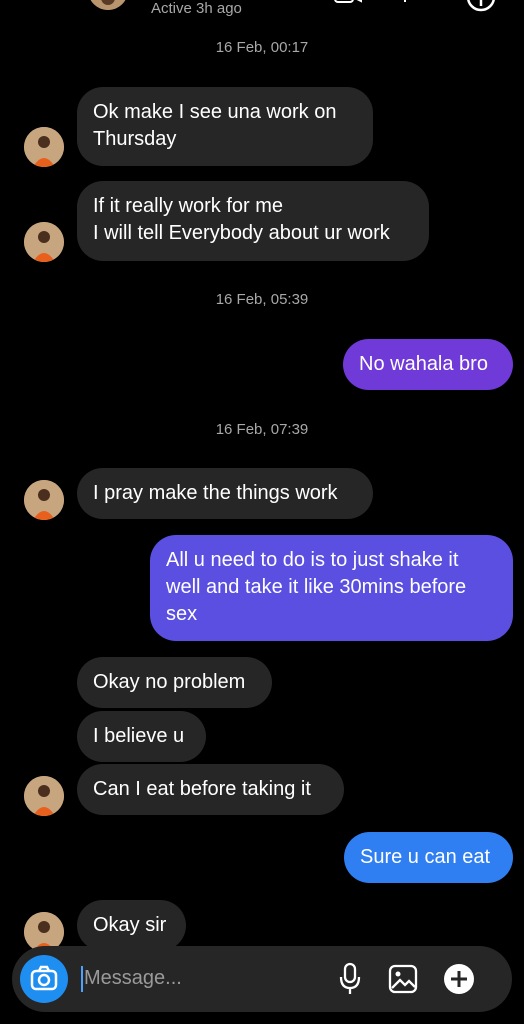  I want to click on timestamp: 16 Feb, 00:17, so click(262, 47).